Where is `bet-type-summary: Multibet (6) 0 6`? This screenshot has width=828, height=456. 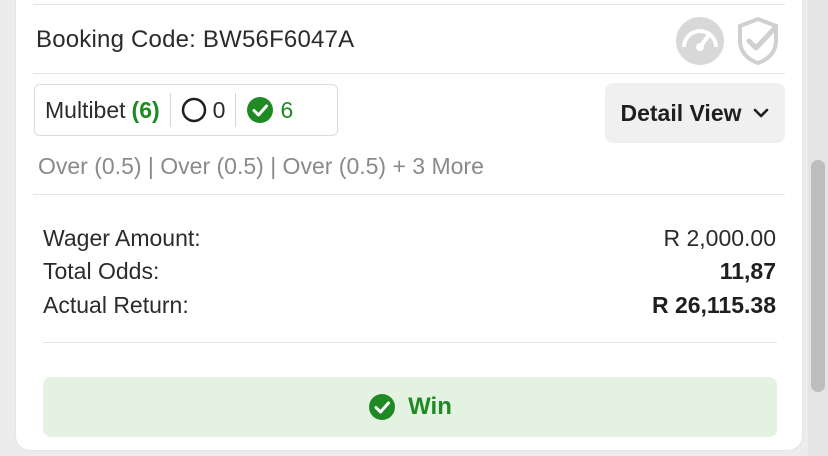
bet-type-summary: Multibet (6) 0 6 is located at coordinates (186, 110).